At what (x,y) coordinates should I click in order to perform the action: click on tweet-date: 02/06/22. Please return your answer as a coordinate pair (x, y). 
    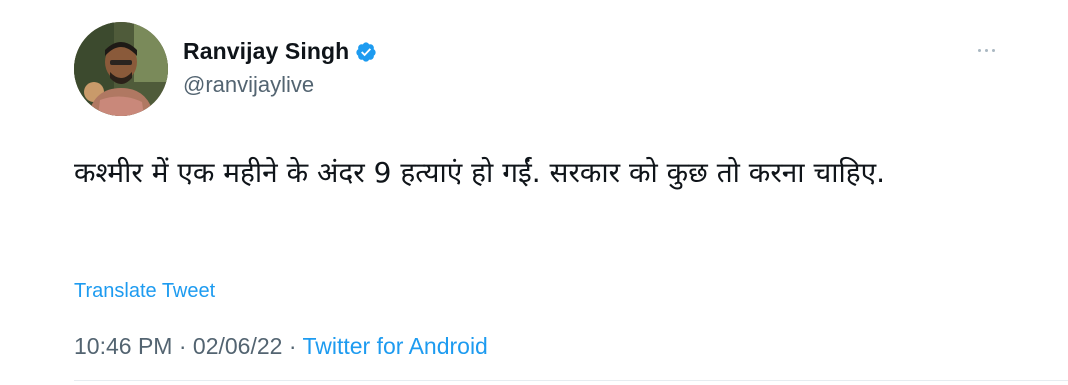
    Looking at the image, I should click on (238, 346).